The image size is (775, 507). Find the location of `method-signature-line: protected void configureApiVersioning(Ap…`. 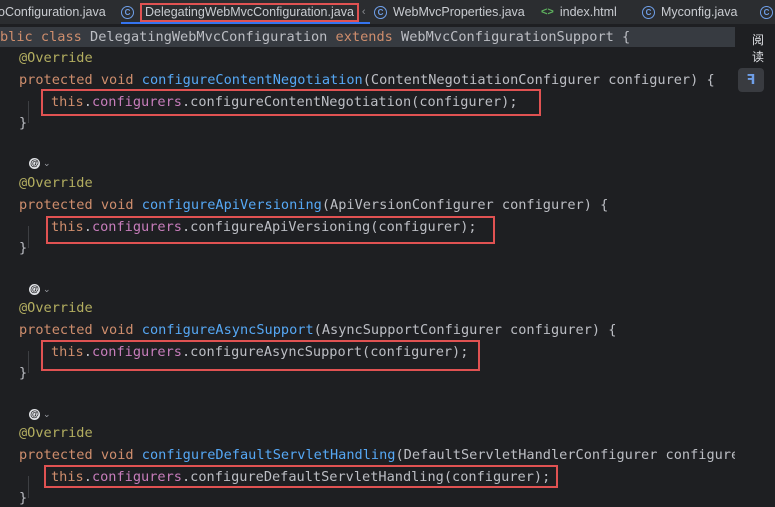

method-signature-line: protected void configureApiVersioning(Ap… is located at coordinates (313, 205).